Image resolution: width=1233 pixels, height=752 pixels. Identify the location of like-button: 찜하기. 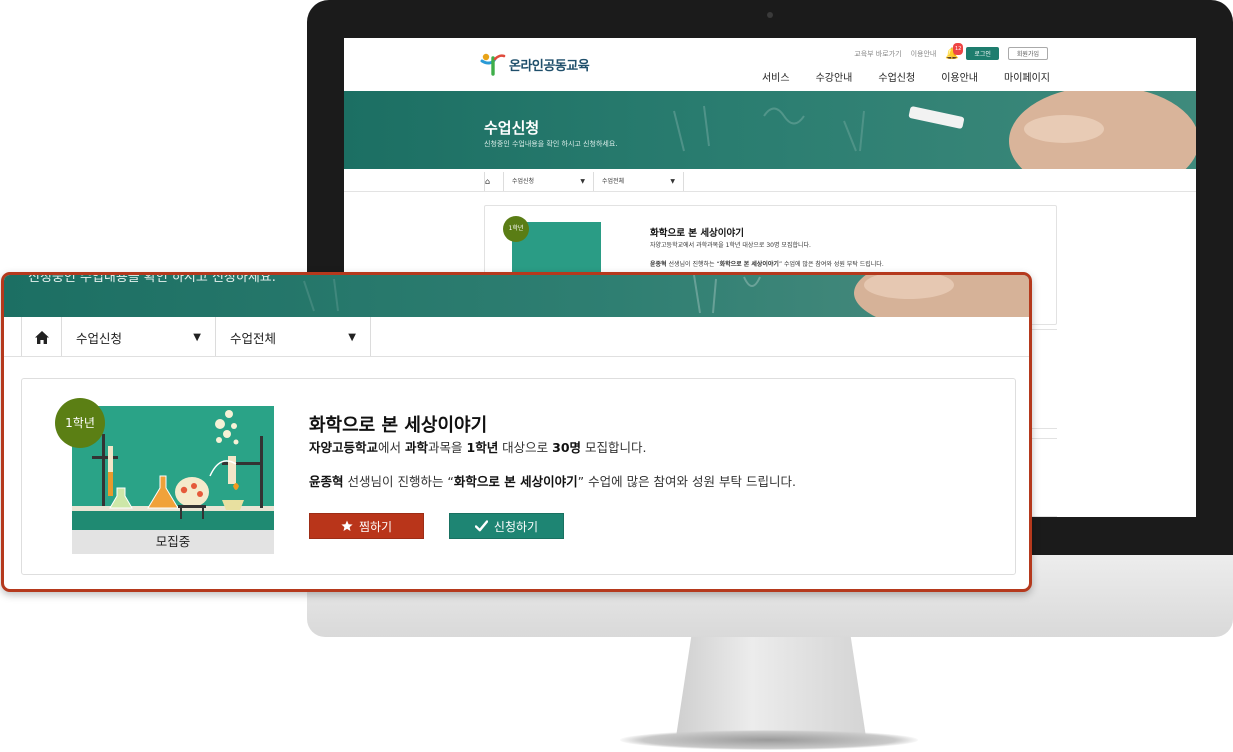
(366, 526).